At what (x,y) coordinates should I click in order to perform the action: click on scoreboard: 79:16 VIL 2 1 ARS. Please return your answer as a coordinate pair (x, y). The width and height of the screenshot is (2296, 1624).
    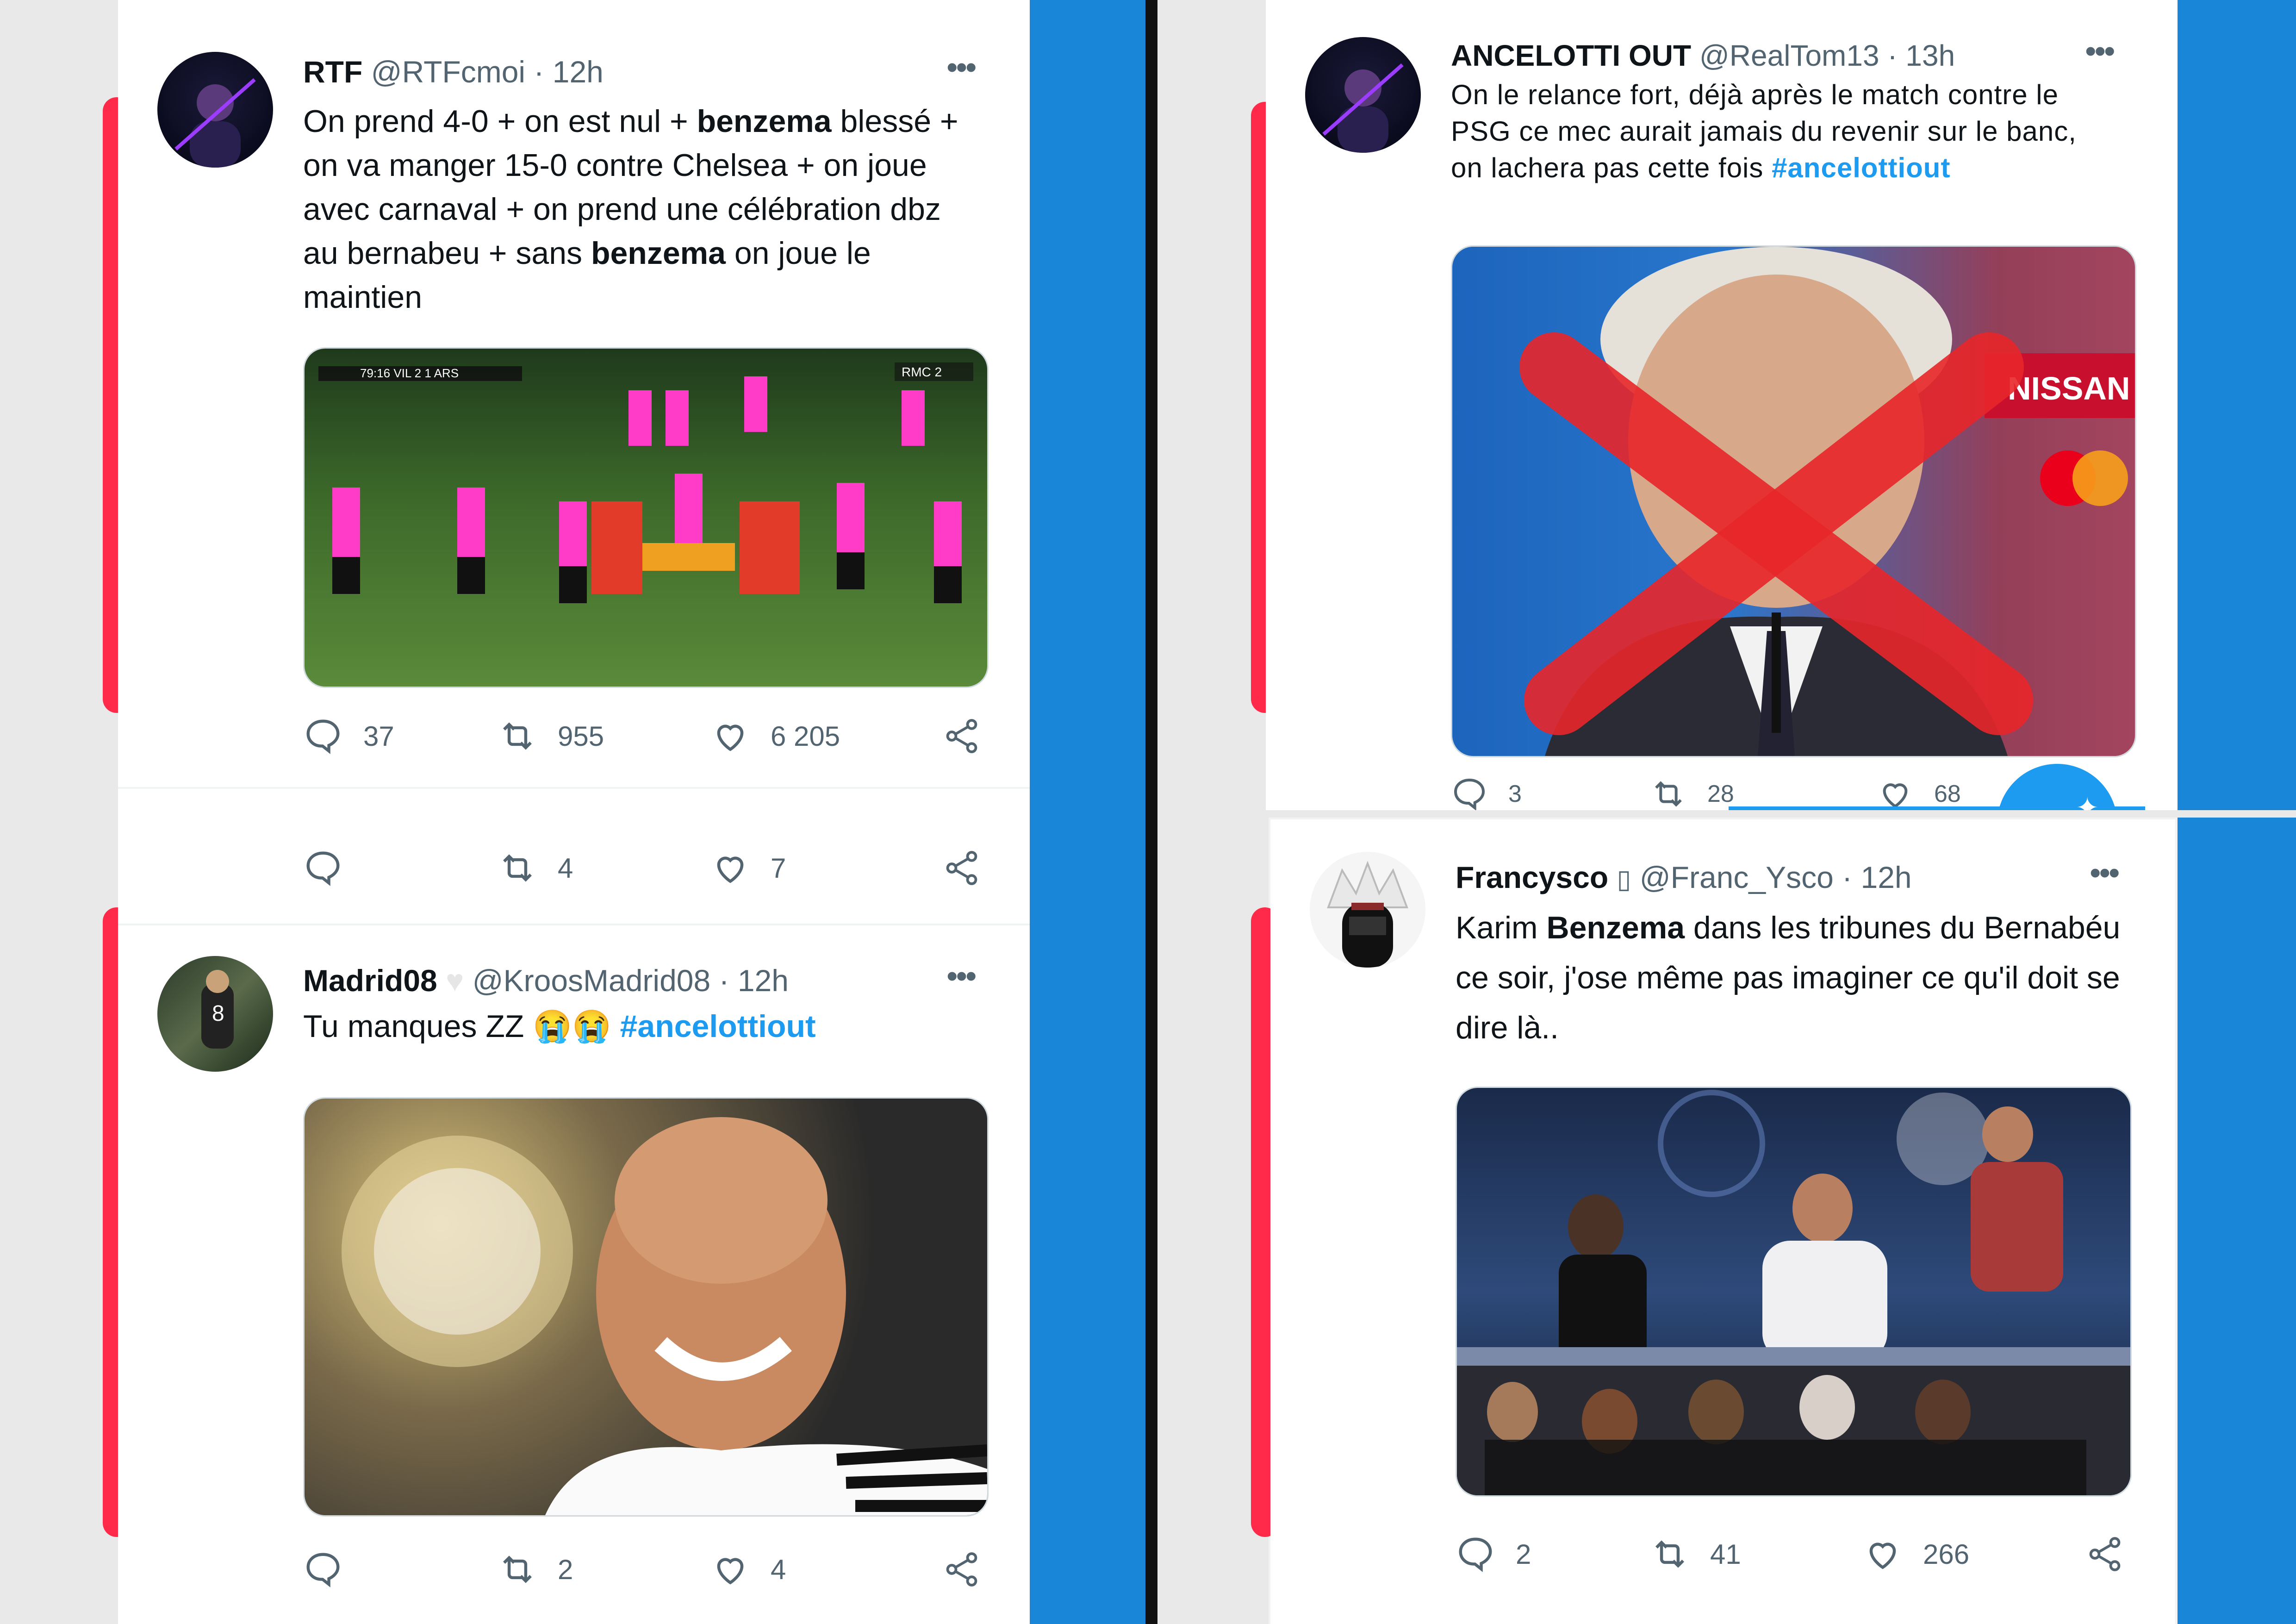
    Looking at the image, I should click on (409, 373).